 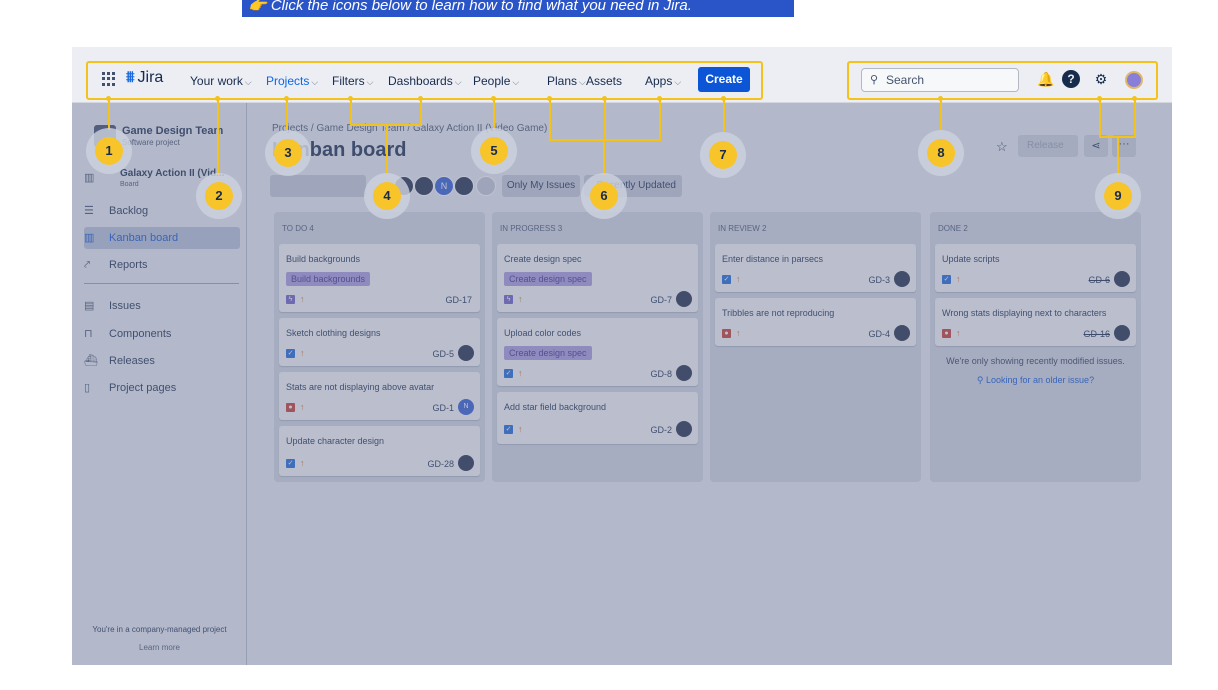 I want to click on hotspot-marker-5: 5, so click(x=494, y=151).